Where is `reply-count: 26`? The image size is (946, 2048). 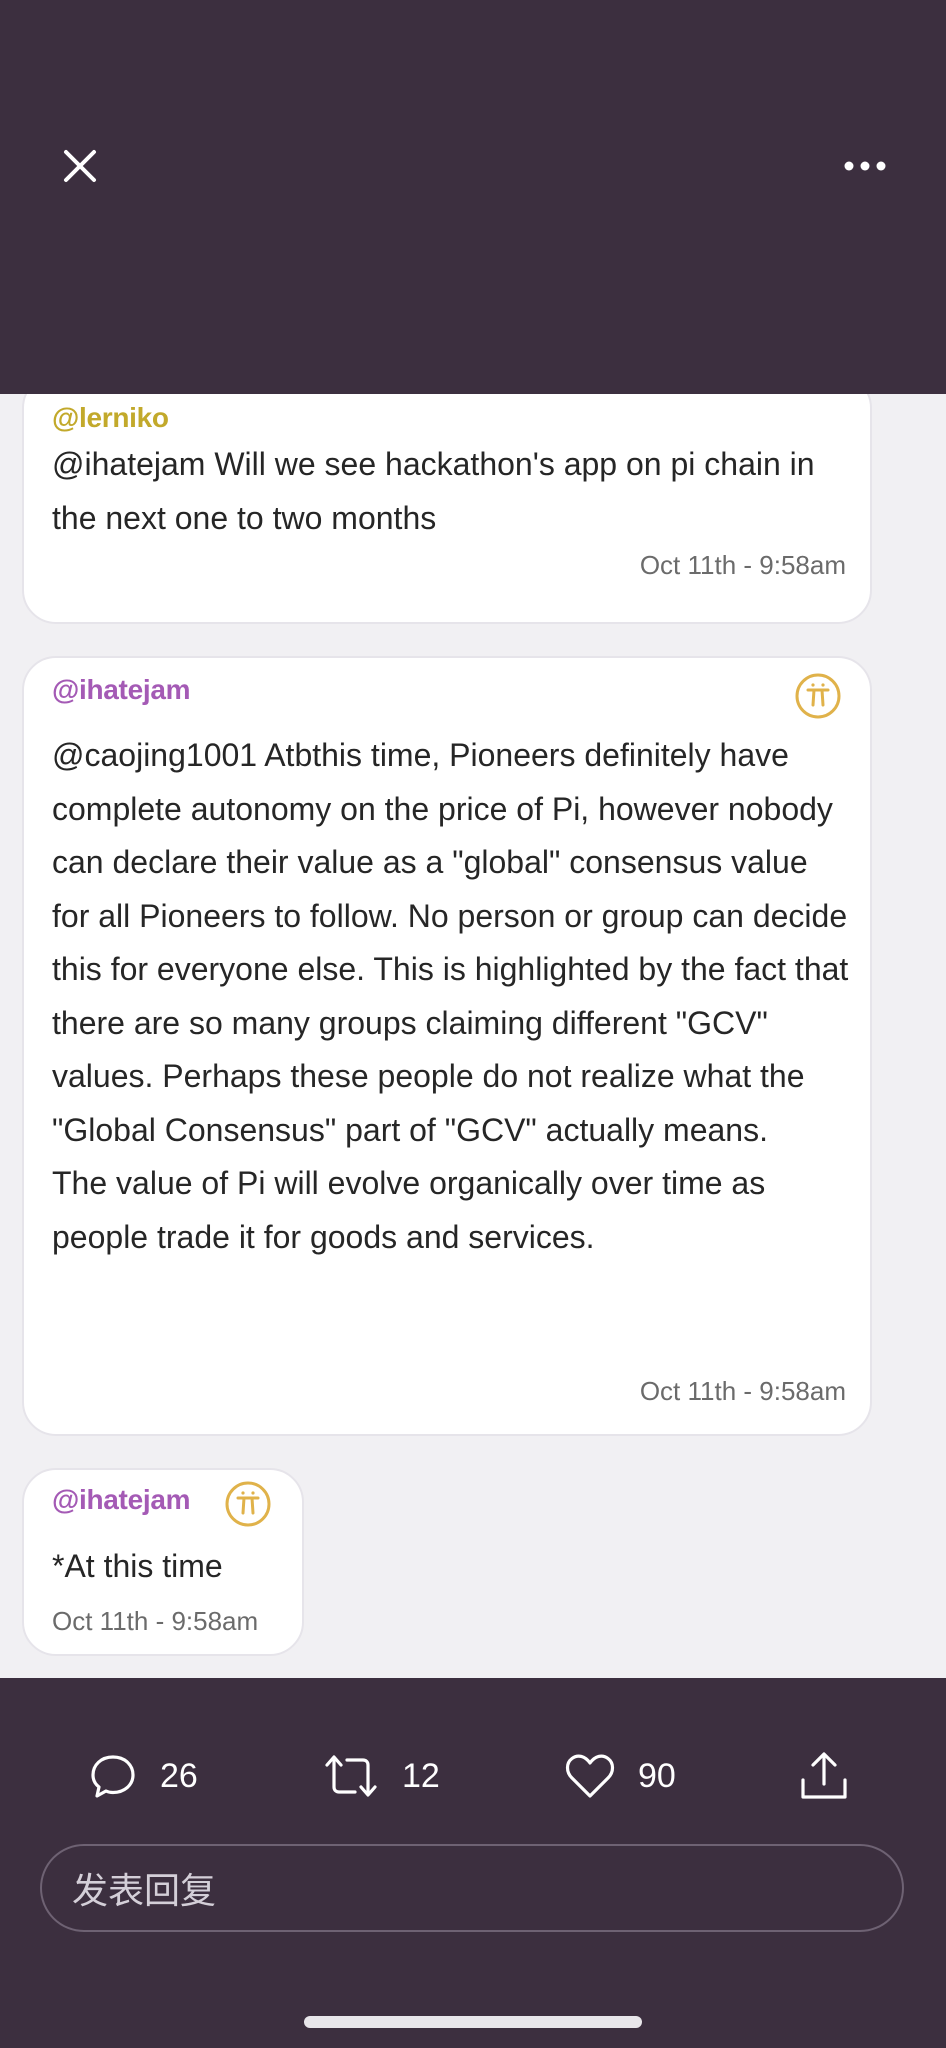
reply-count: 26 is located at coordinates (179, 1775).